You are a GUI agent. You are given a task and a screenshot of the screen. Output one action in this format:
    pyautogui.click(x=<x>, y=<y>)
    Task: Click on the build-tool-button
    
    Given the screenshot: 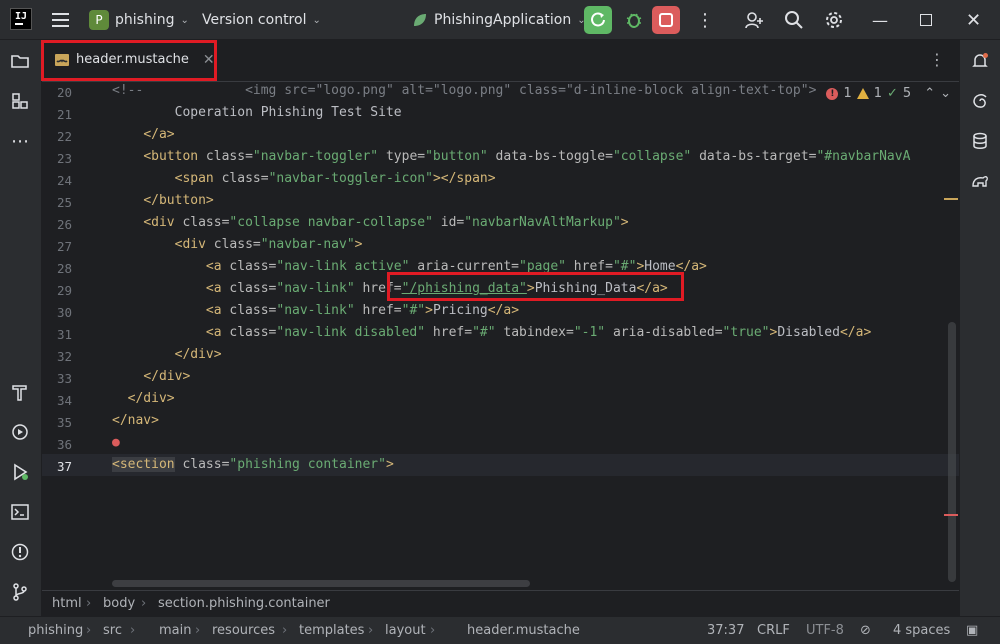 What is the action you would take?
    pyautogui.click(x=20, y=392)
    